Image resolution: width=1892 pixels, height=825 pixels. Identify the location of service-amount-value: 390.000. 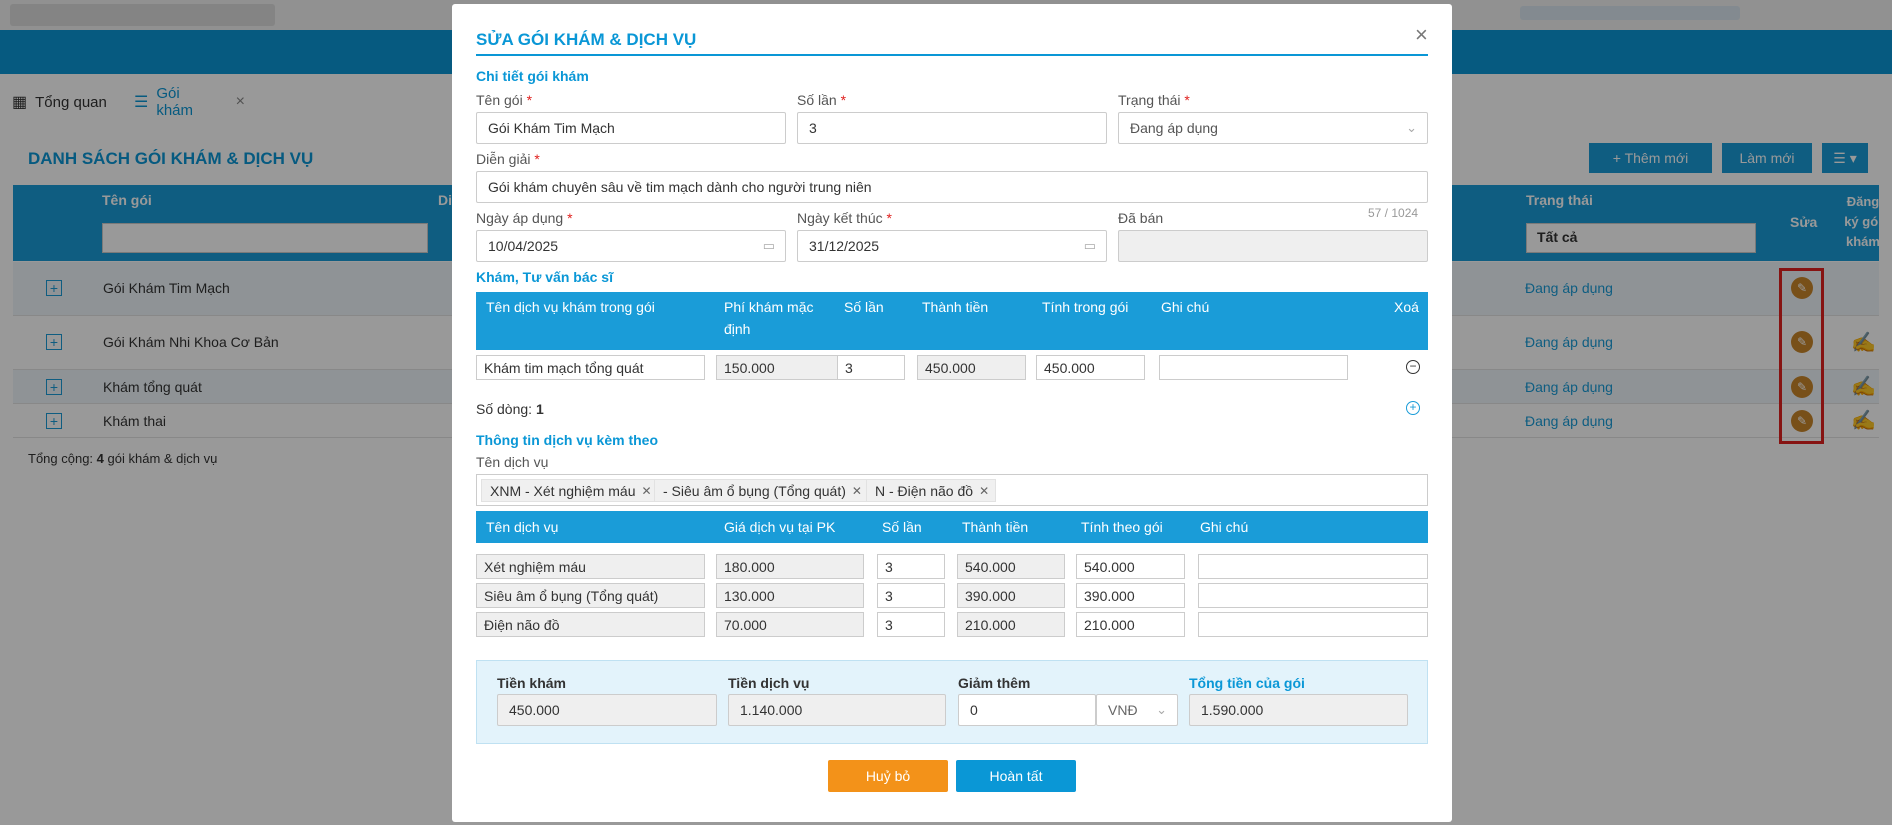
(1011, 595).